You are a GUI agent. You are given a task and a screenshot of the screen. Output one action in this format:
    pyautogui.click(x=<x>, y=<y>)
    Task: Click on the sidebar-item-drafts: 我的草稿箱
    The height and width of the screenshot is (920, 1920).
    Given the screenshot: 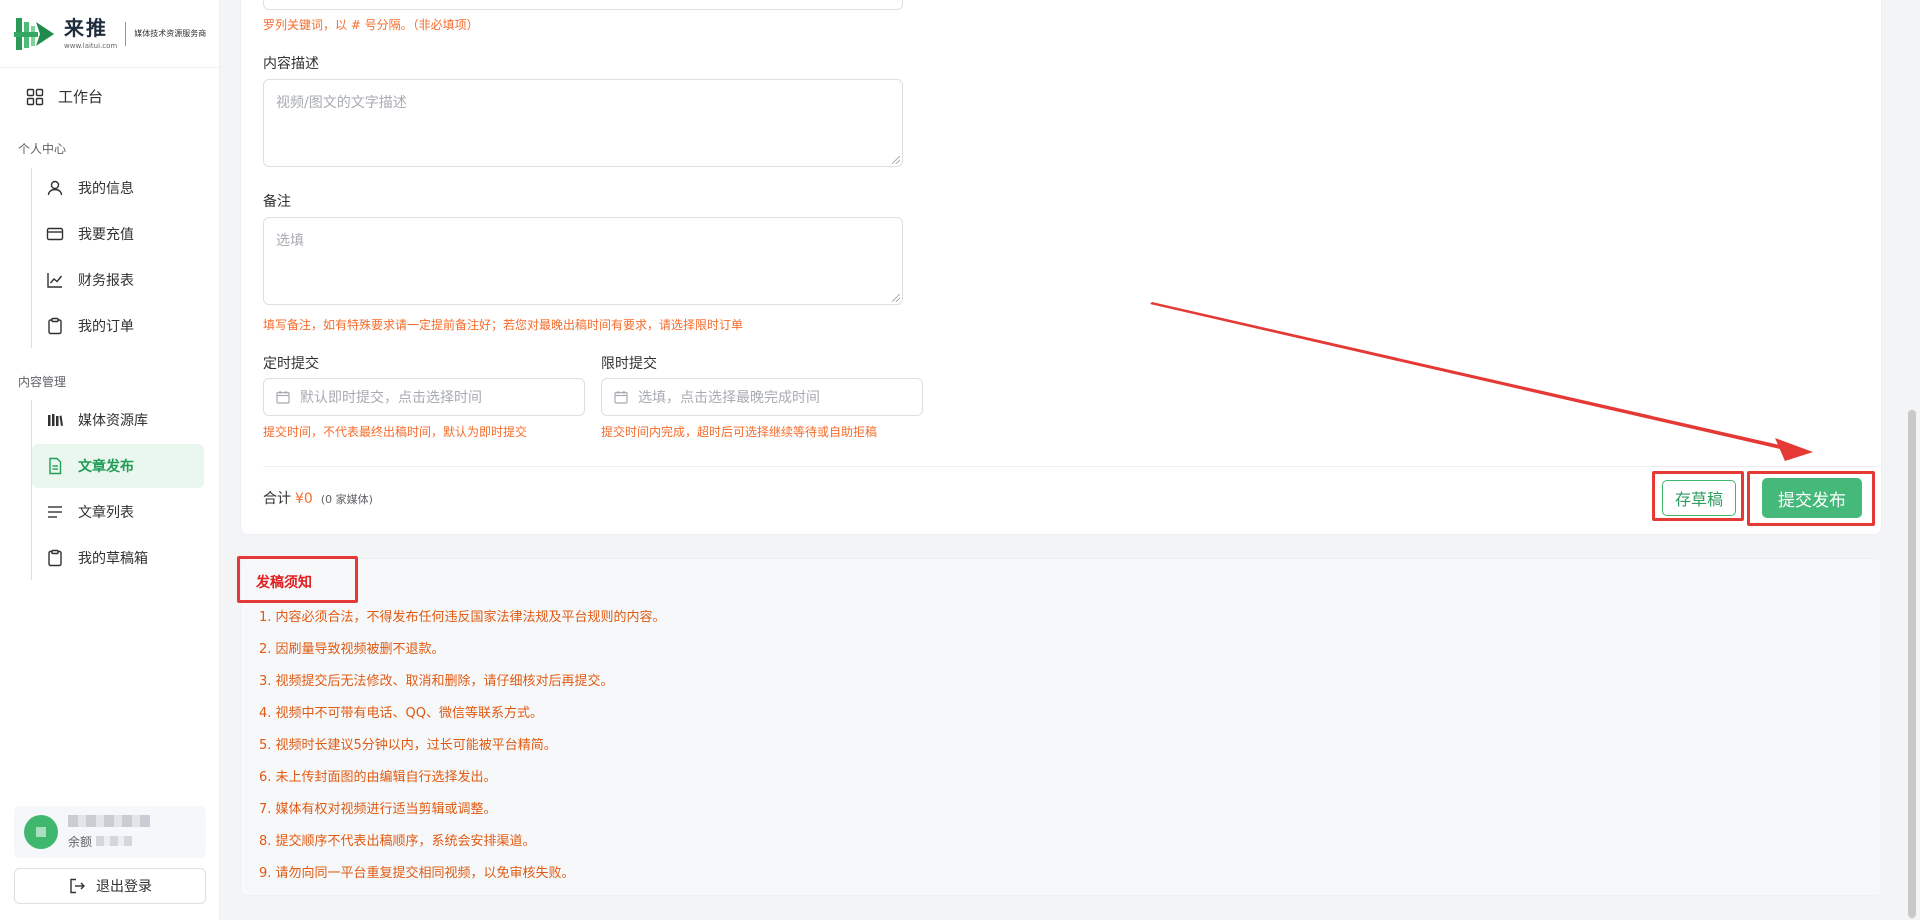 What is the action you would take?
    pyautogui.click(x=118, y=558)
    